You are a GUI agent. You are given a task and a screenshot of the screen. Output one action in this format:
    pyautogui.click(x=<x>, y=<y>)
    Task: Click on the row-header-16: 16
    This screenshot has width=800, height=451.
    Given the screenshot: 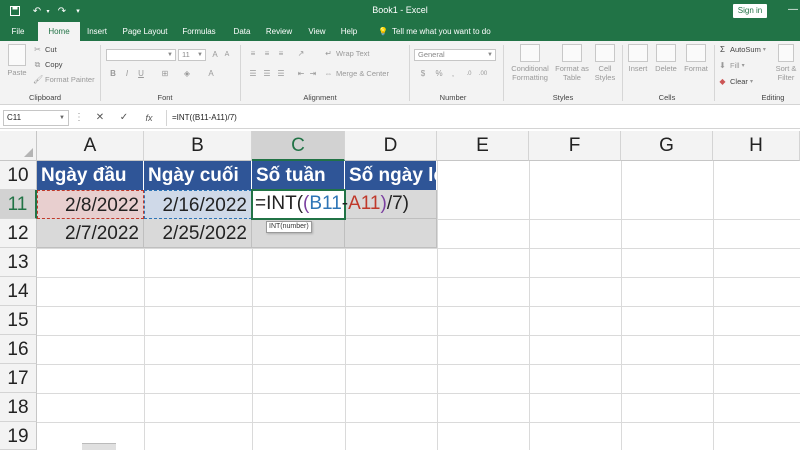 What is the action you would take?
    pyautogui.click(x=18, y=349)
    